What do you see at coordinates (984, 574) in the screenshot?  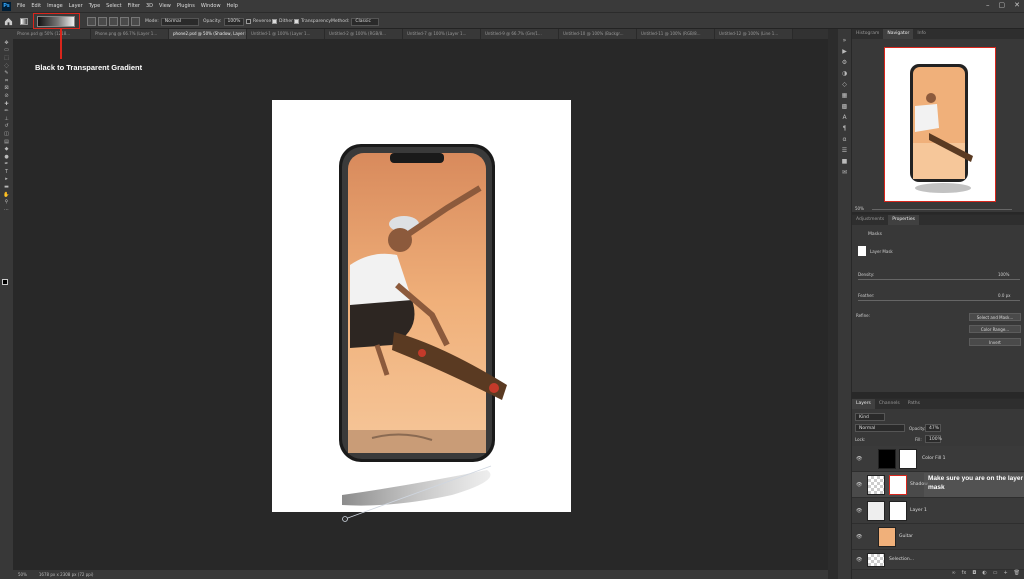 I see `adjustment-layer-icon: ◐` at bounding box center [984, 574].